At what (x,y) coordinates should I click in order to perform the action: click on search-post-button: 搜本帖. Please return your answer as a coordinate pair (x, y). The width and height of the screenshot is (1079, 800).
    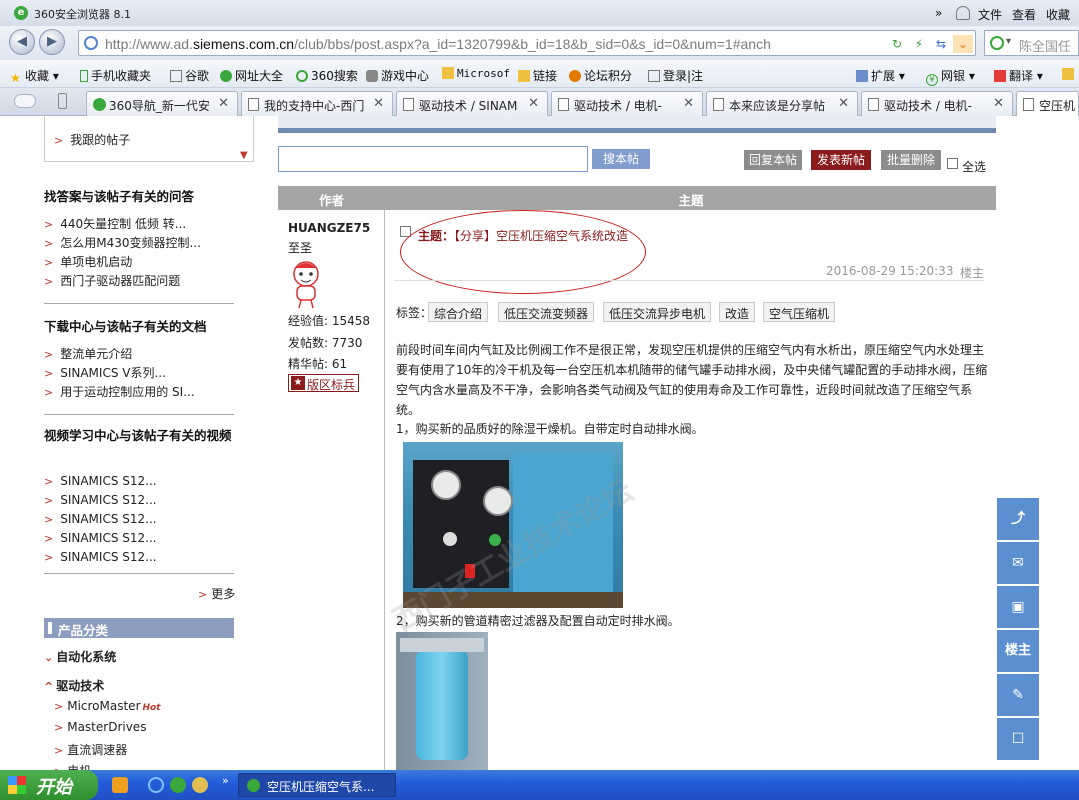
    Looking at the image, I should click on (621, 159).